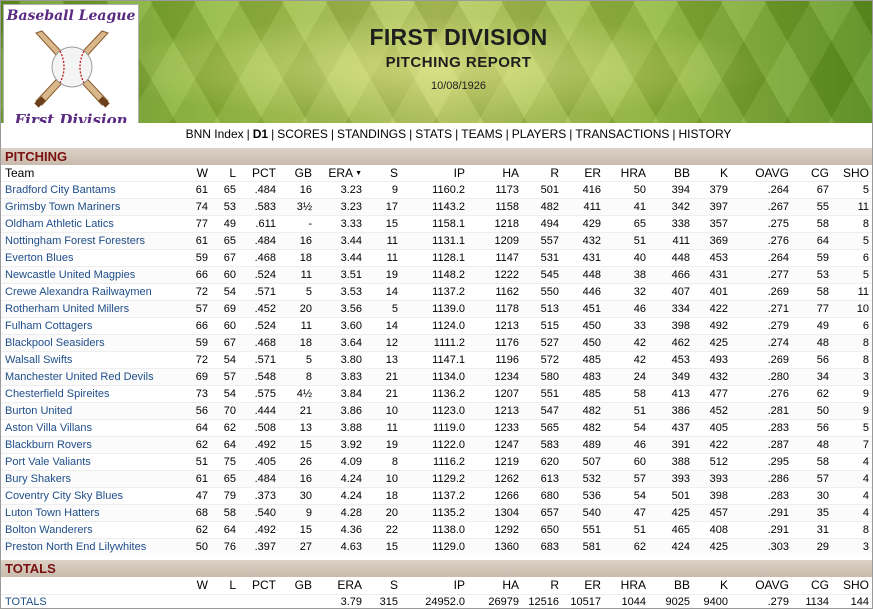  Describe the element at coordinates (542, 173) in the screenshot. I see `col-header-r: R` at that location.